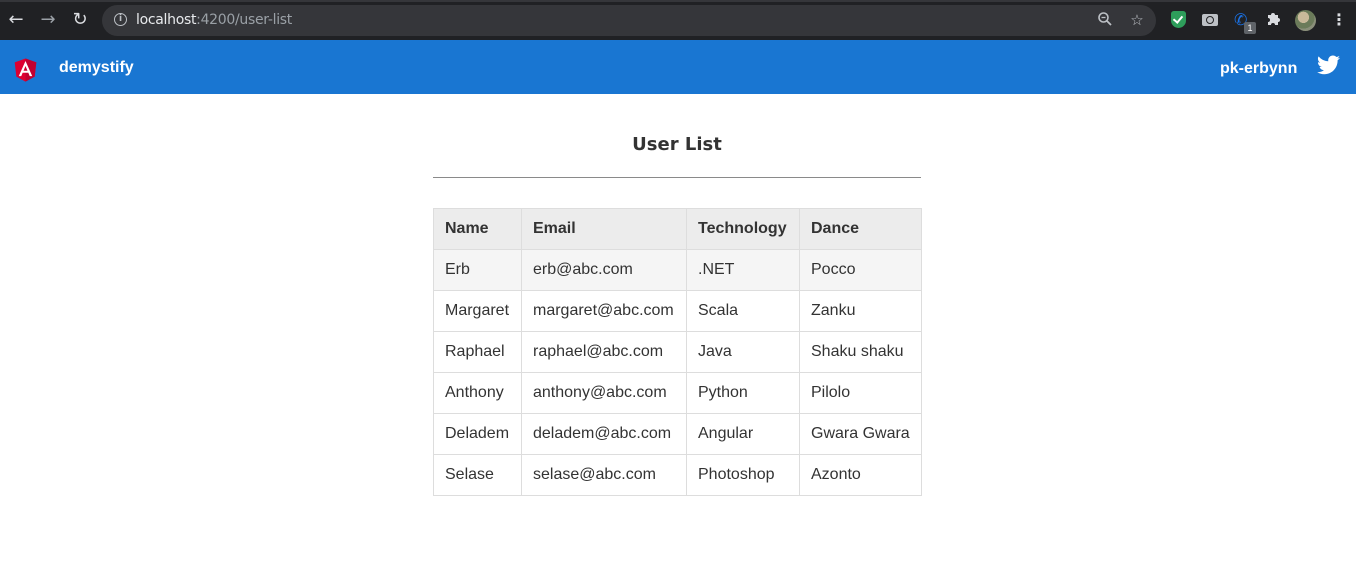 This screenshot has height=583, width=1356. Describe the element at coordinates (477, 352) in the screenshot. I see `cell-name: Raphael` at that location.